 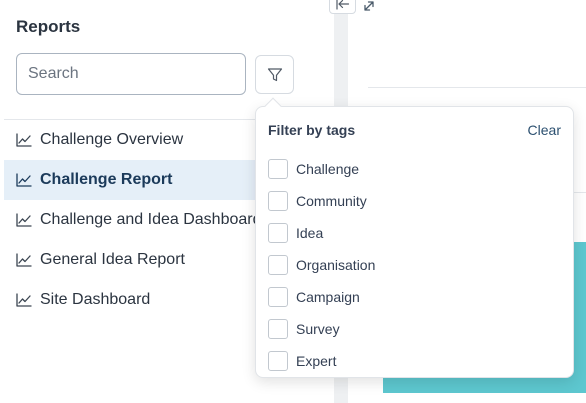 I want to click on report-item-label: Challenge Report, so click(x=106, y=179).